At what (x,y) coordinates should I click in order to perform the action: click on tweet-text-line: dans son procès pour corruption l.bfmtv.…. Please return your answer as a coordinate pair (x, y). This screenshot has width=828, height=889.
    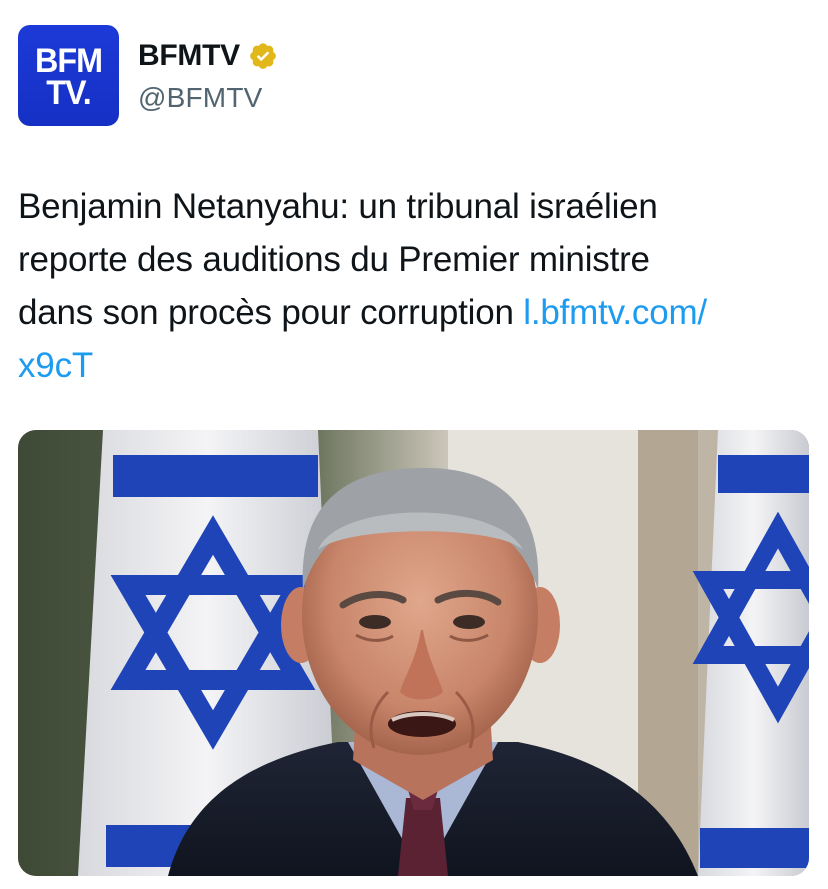
    Looking at the image, I should click on (418, 312).